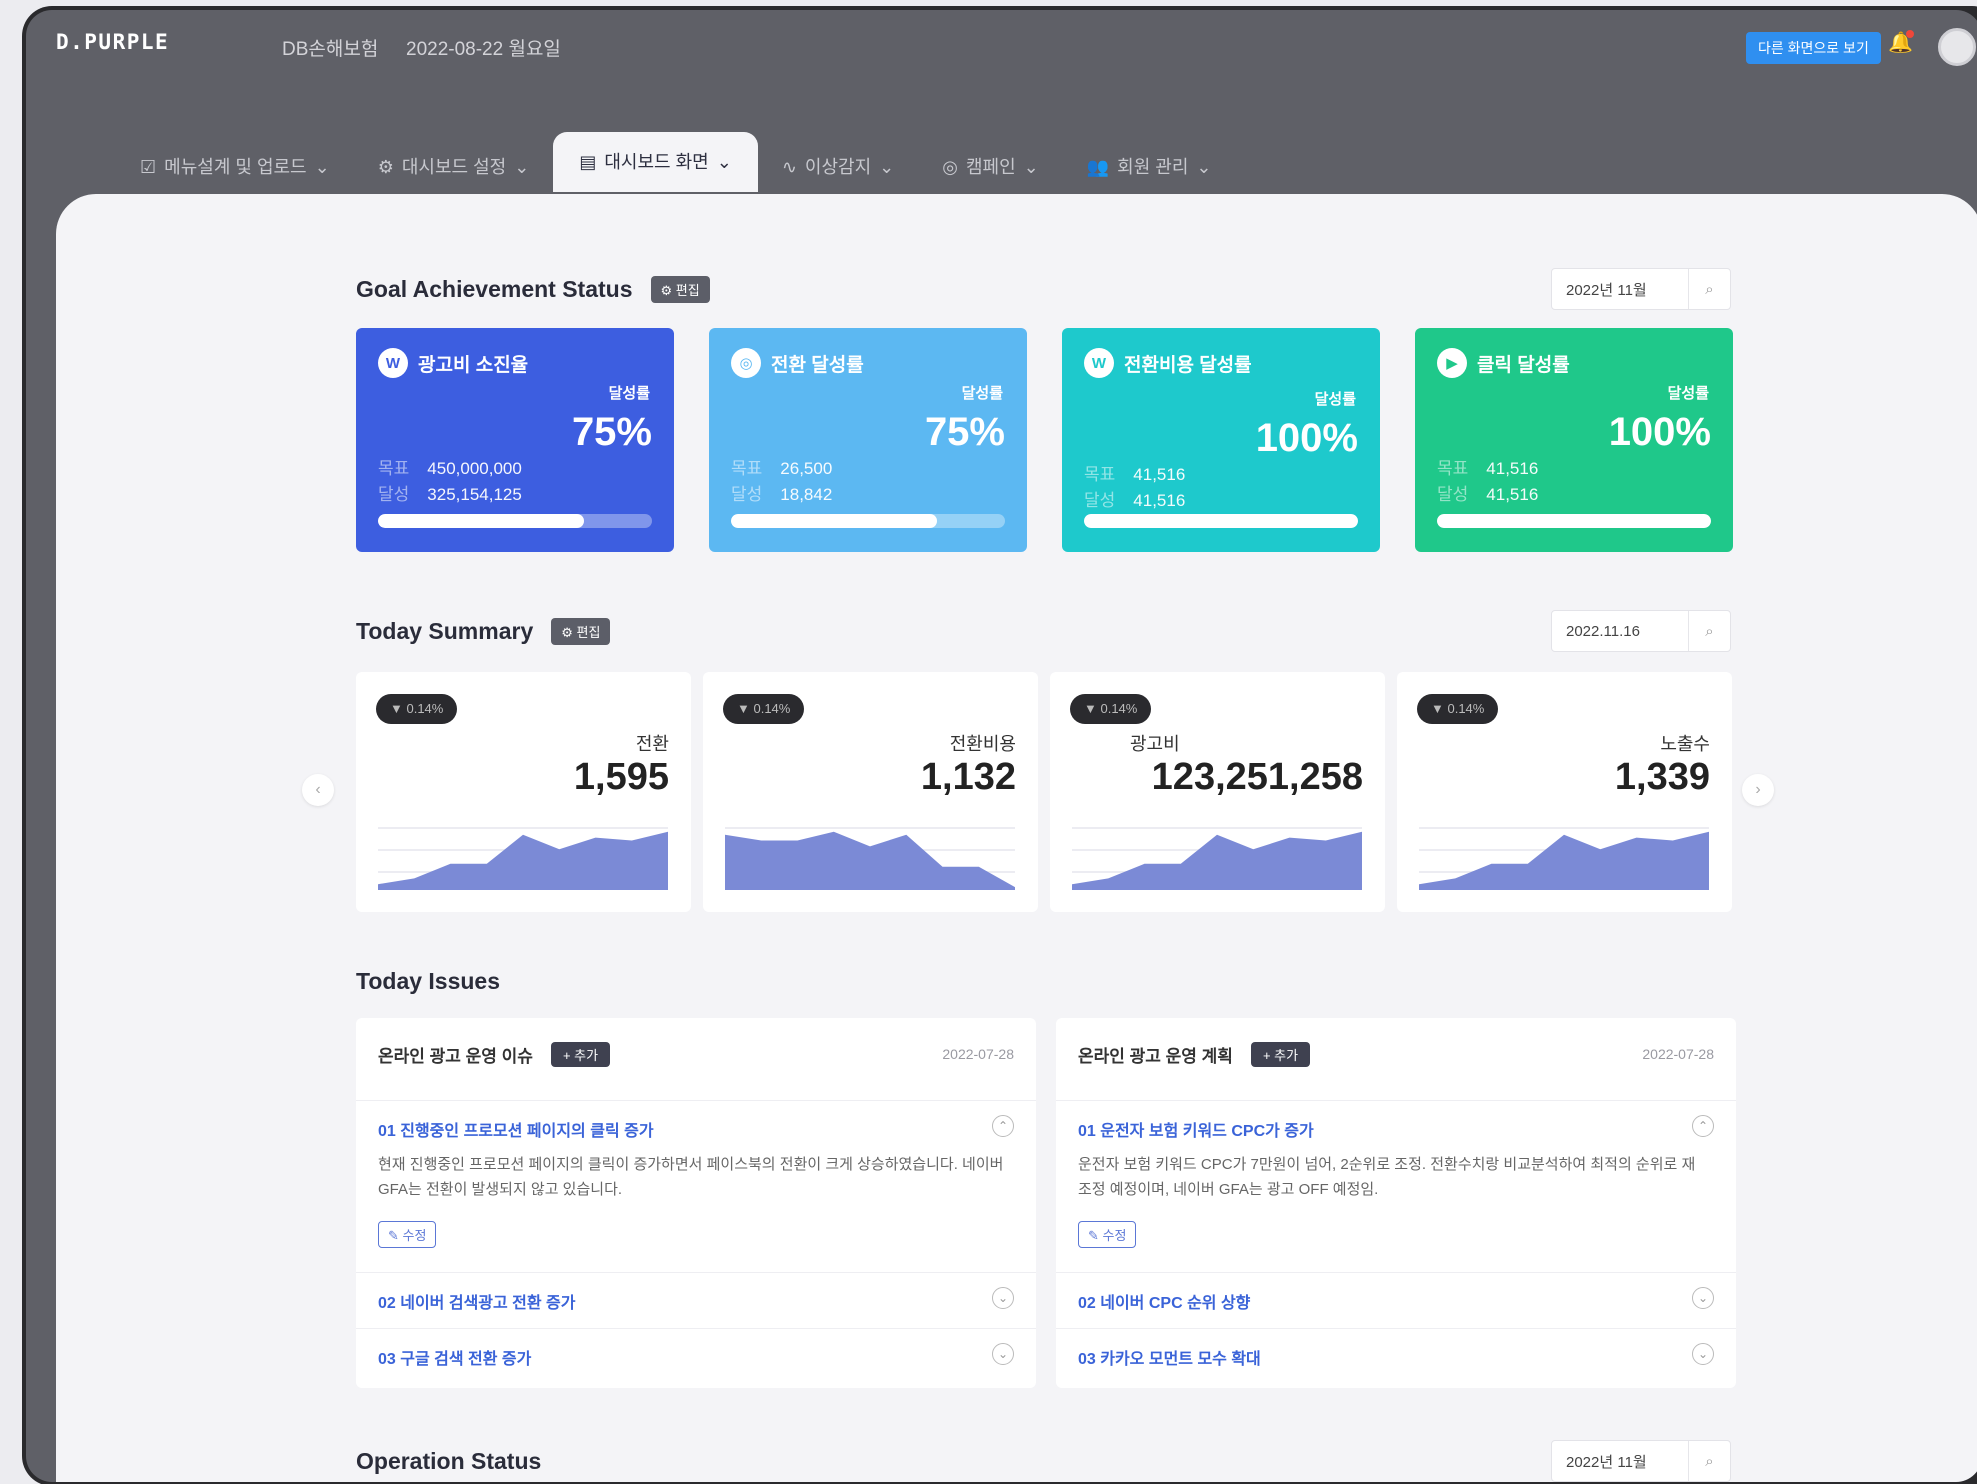 The height and width of the screenshot is (1484, 1977). Describe the element at coordinates (1396, 1356) in the screenshot. I see `issue-item: 03 카카오 모먼트 모수 확대 ⌄` at that location.